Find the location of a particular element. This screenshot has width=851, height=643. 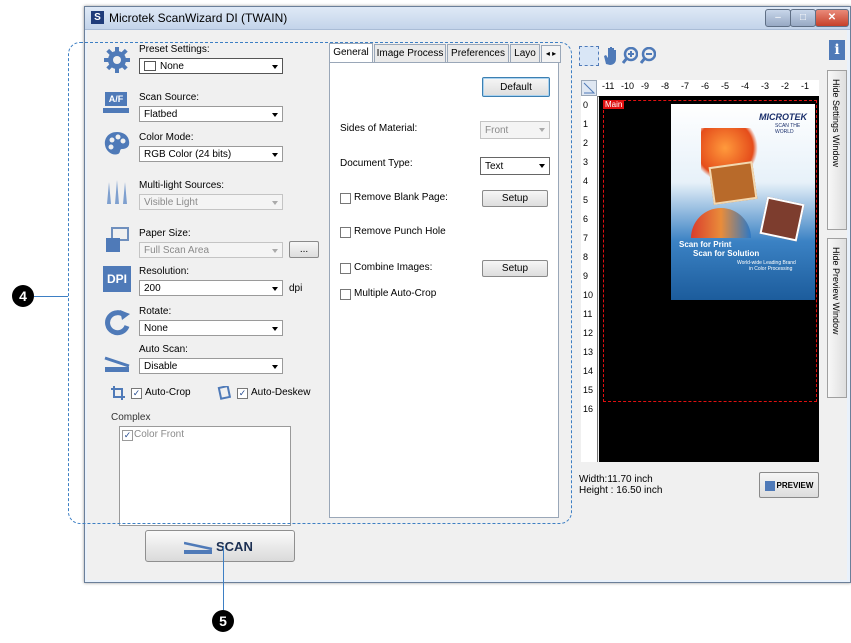

slogan-2: Scan for Solution is located at coordinates (726, 253).